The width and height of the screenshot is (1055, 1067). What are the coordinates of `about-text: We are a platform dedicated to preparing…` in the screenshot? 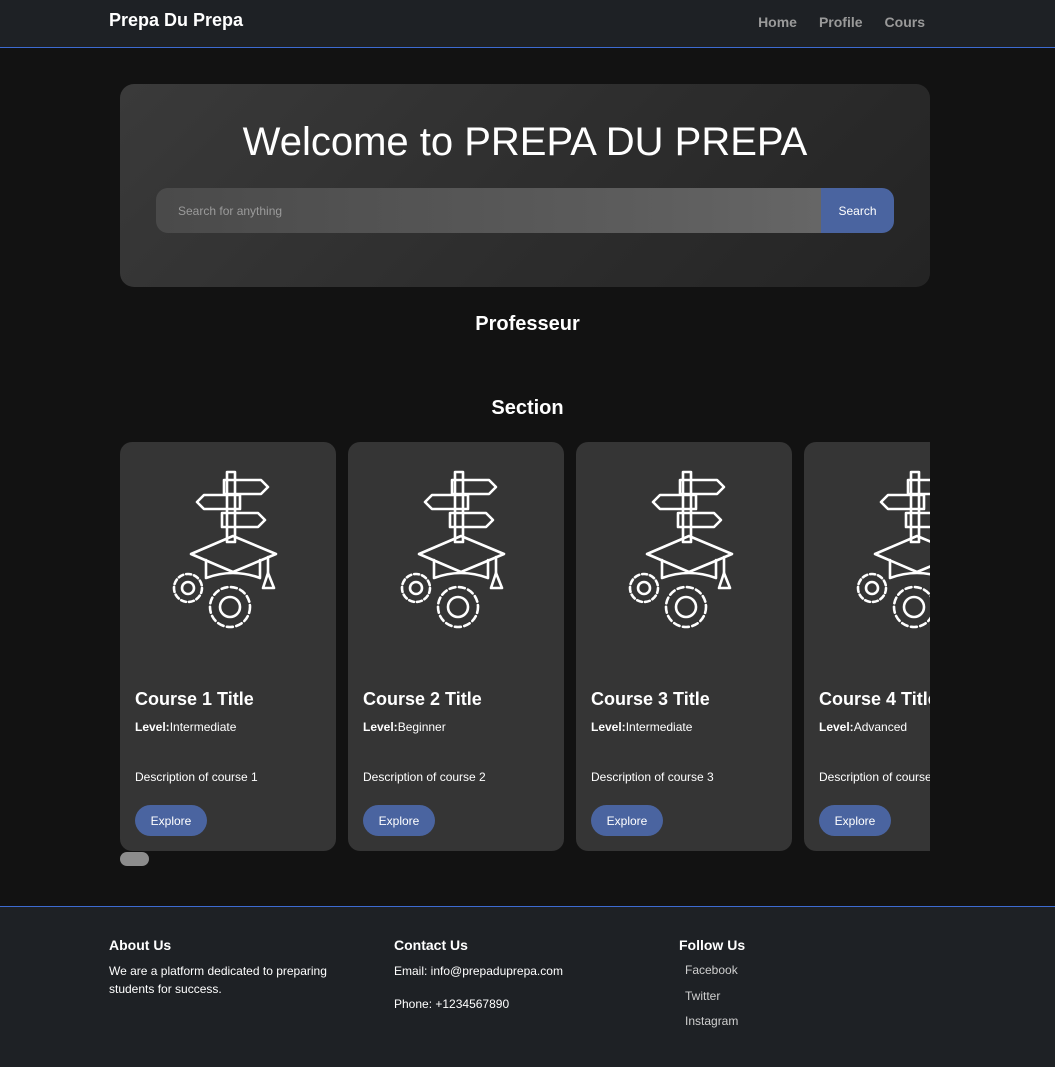 It's located at (218, 980).